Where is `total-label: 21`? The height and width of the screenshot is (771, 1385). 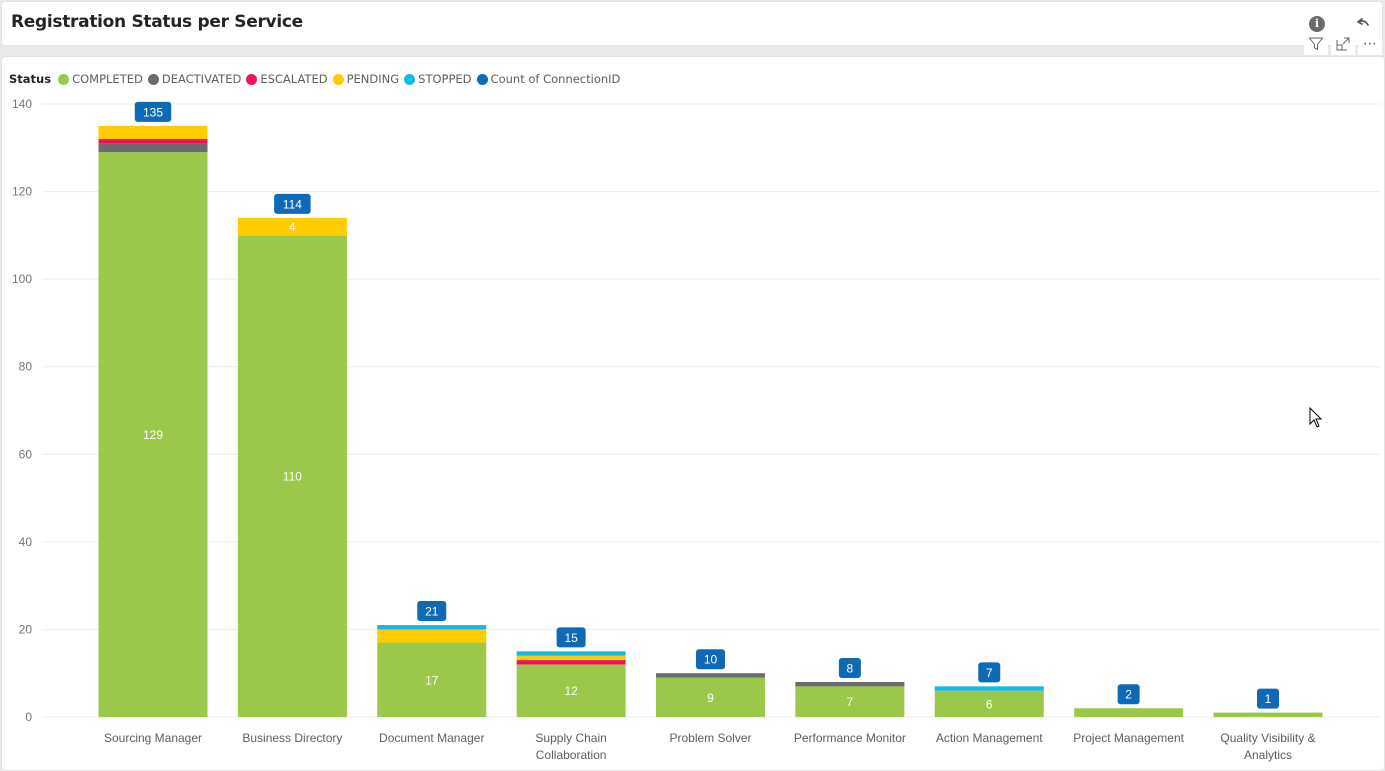 total-label: 21 is located at coordinates (432, 612).